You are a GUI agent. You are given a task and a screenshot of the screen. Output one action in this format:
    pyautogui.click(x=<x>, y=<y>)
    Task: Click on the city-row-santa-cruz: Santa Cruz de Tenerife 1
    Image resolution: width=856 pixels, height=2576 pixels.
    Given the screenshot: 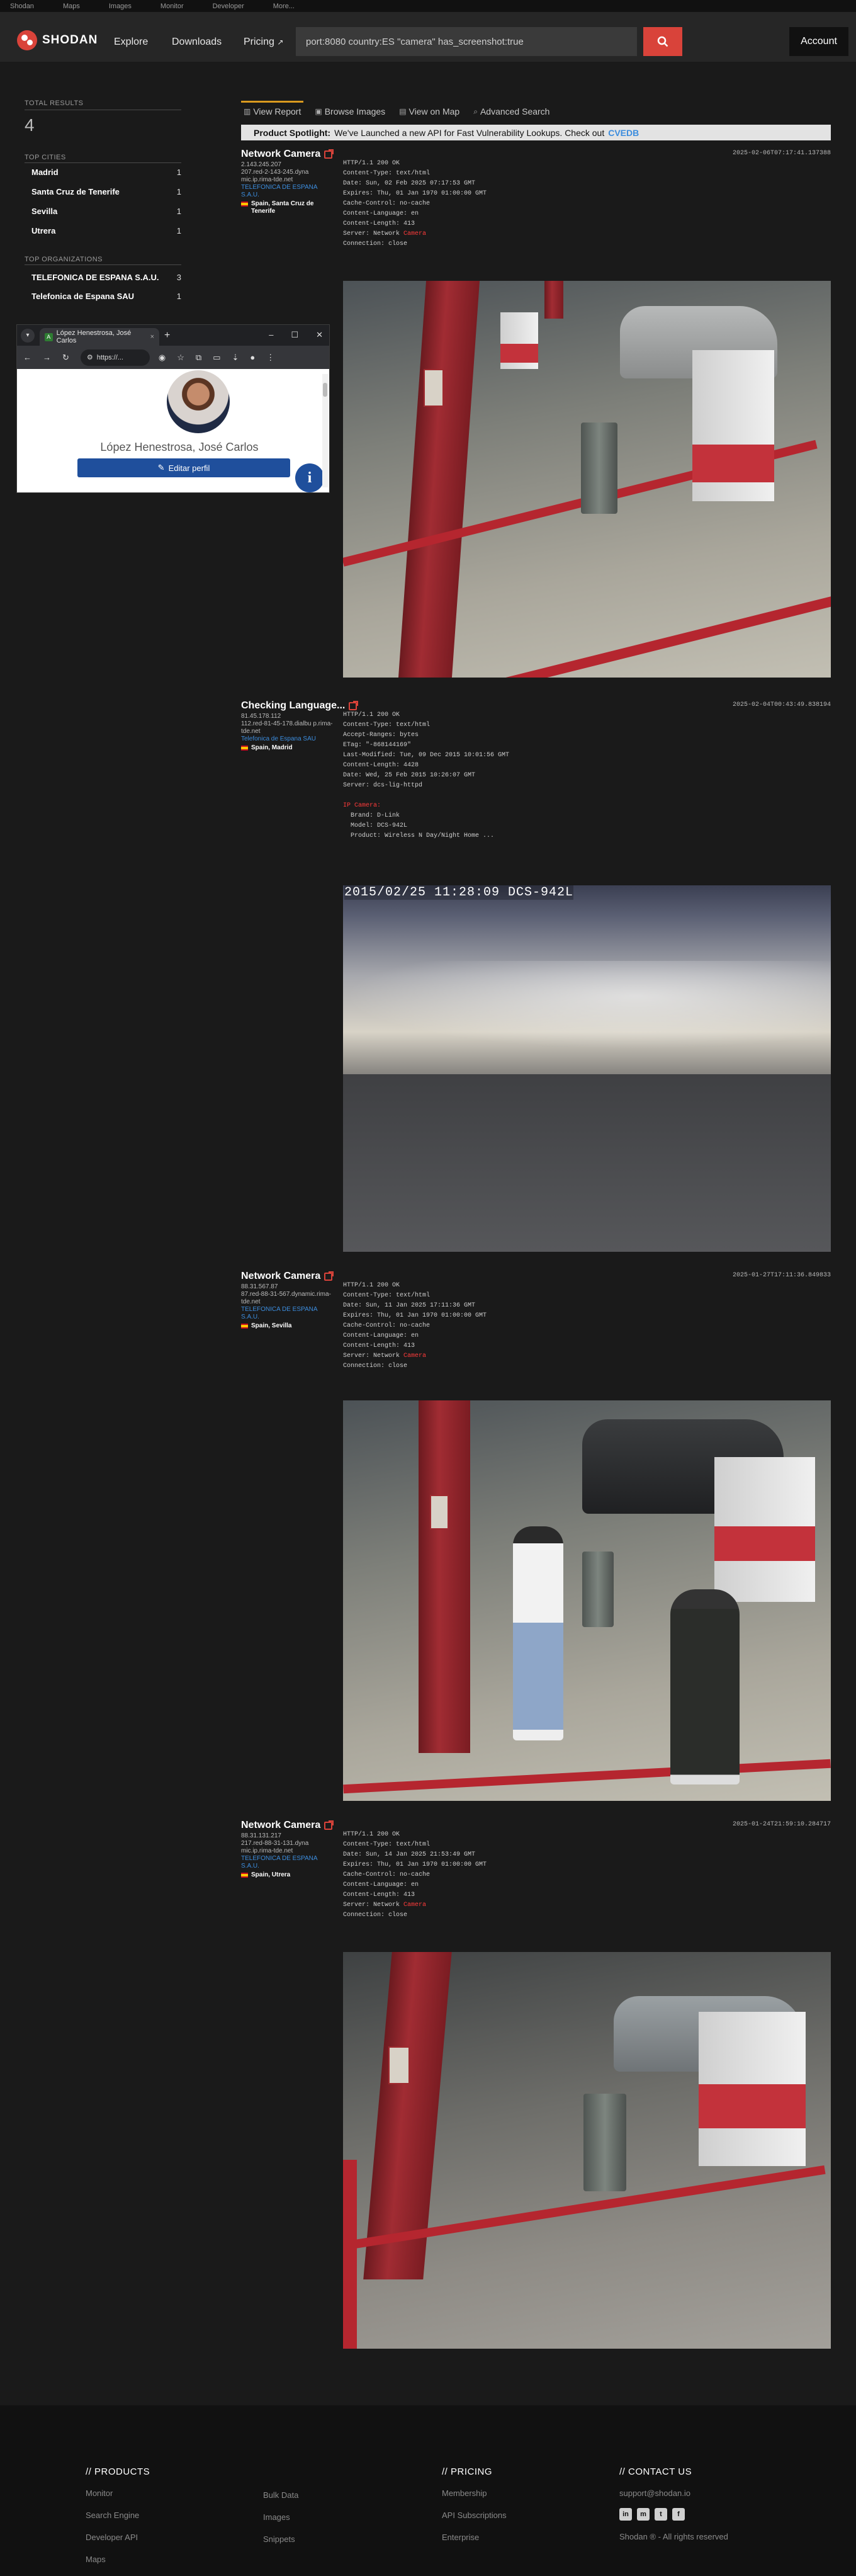 What is the action you would take?
    pyautogui.click(x=106, y=191)
    